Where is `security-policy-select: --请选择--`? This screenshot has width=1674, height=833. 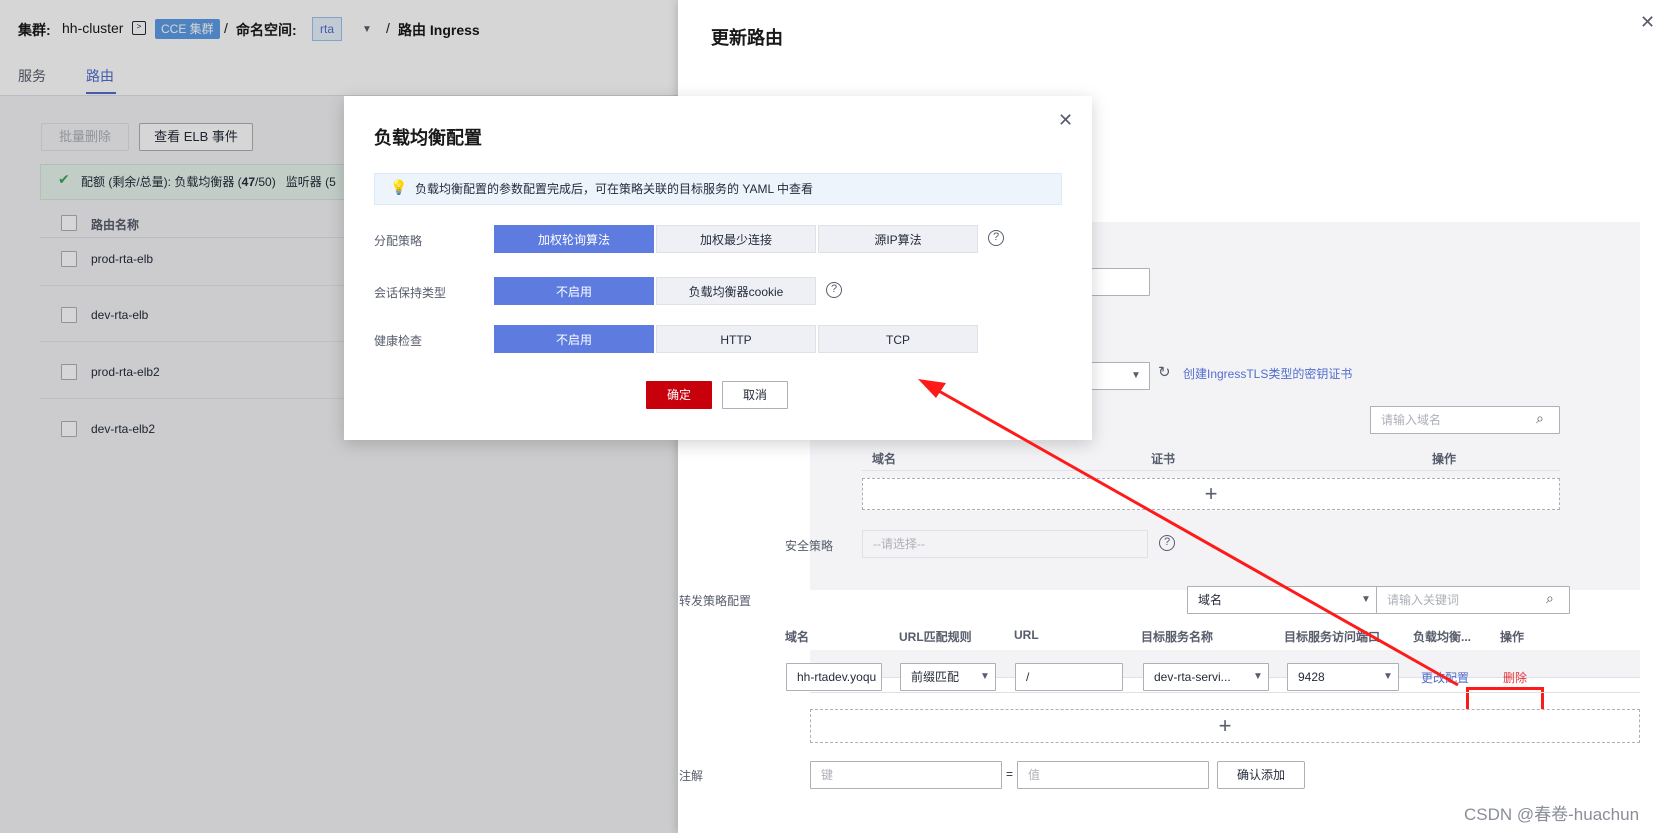 security-policy-select: --请选择-- is located at coordinates (1005, 544).